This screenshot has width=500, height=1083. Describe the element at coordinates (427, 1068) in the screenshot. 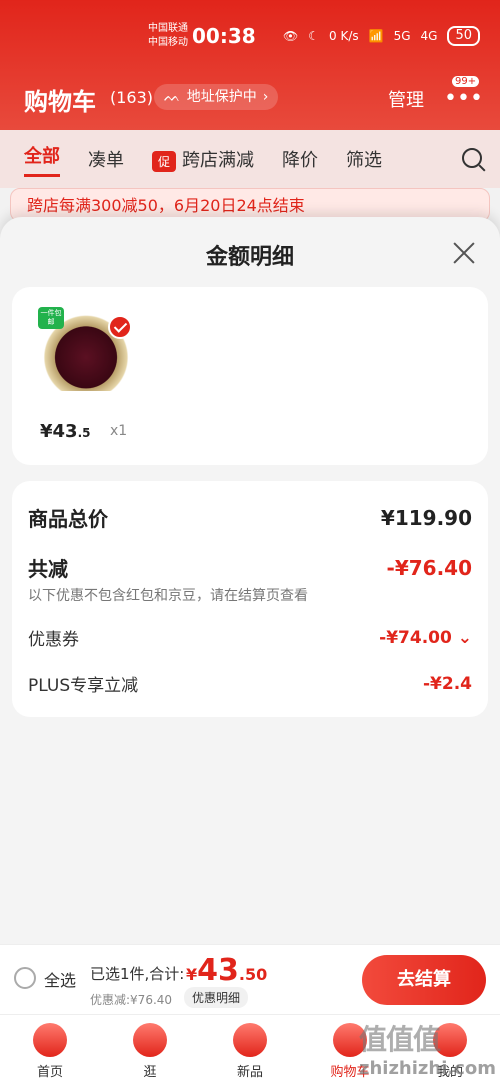

I see `watermark-line2: zhizhizhi.com` at that location.